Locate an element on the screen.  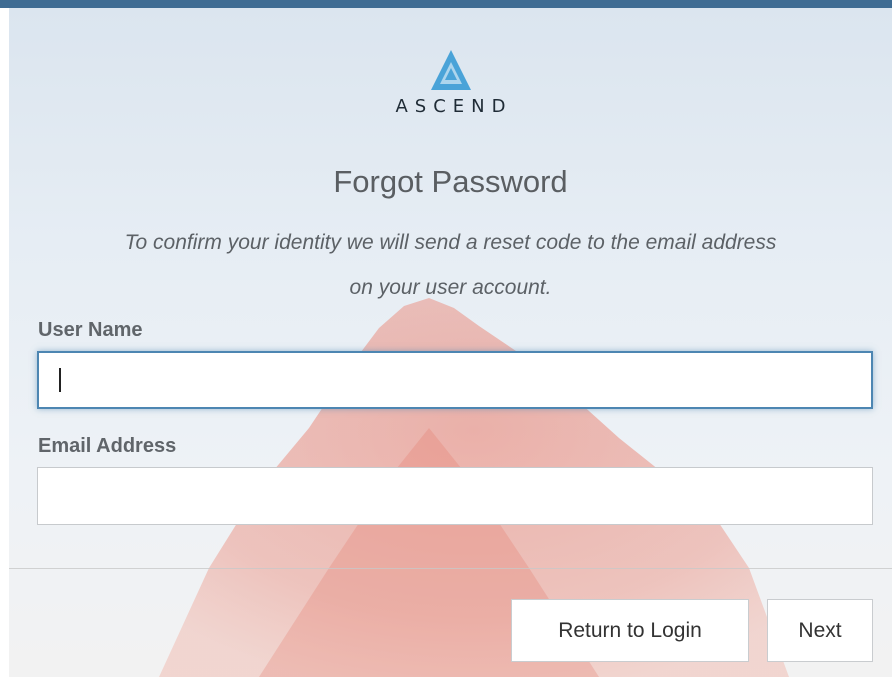
username-input is located at coordinates (455, 380).